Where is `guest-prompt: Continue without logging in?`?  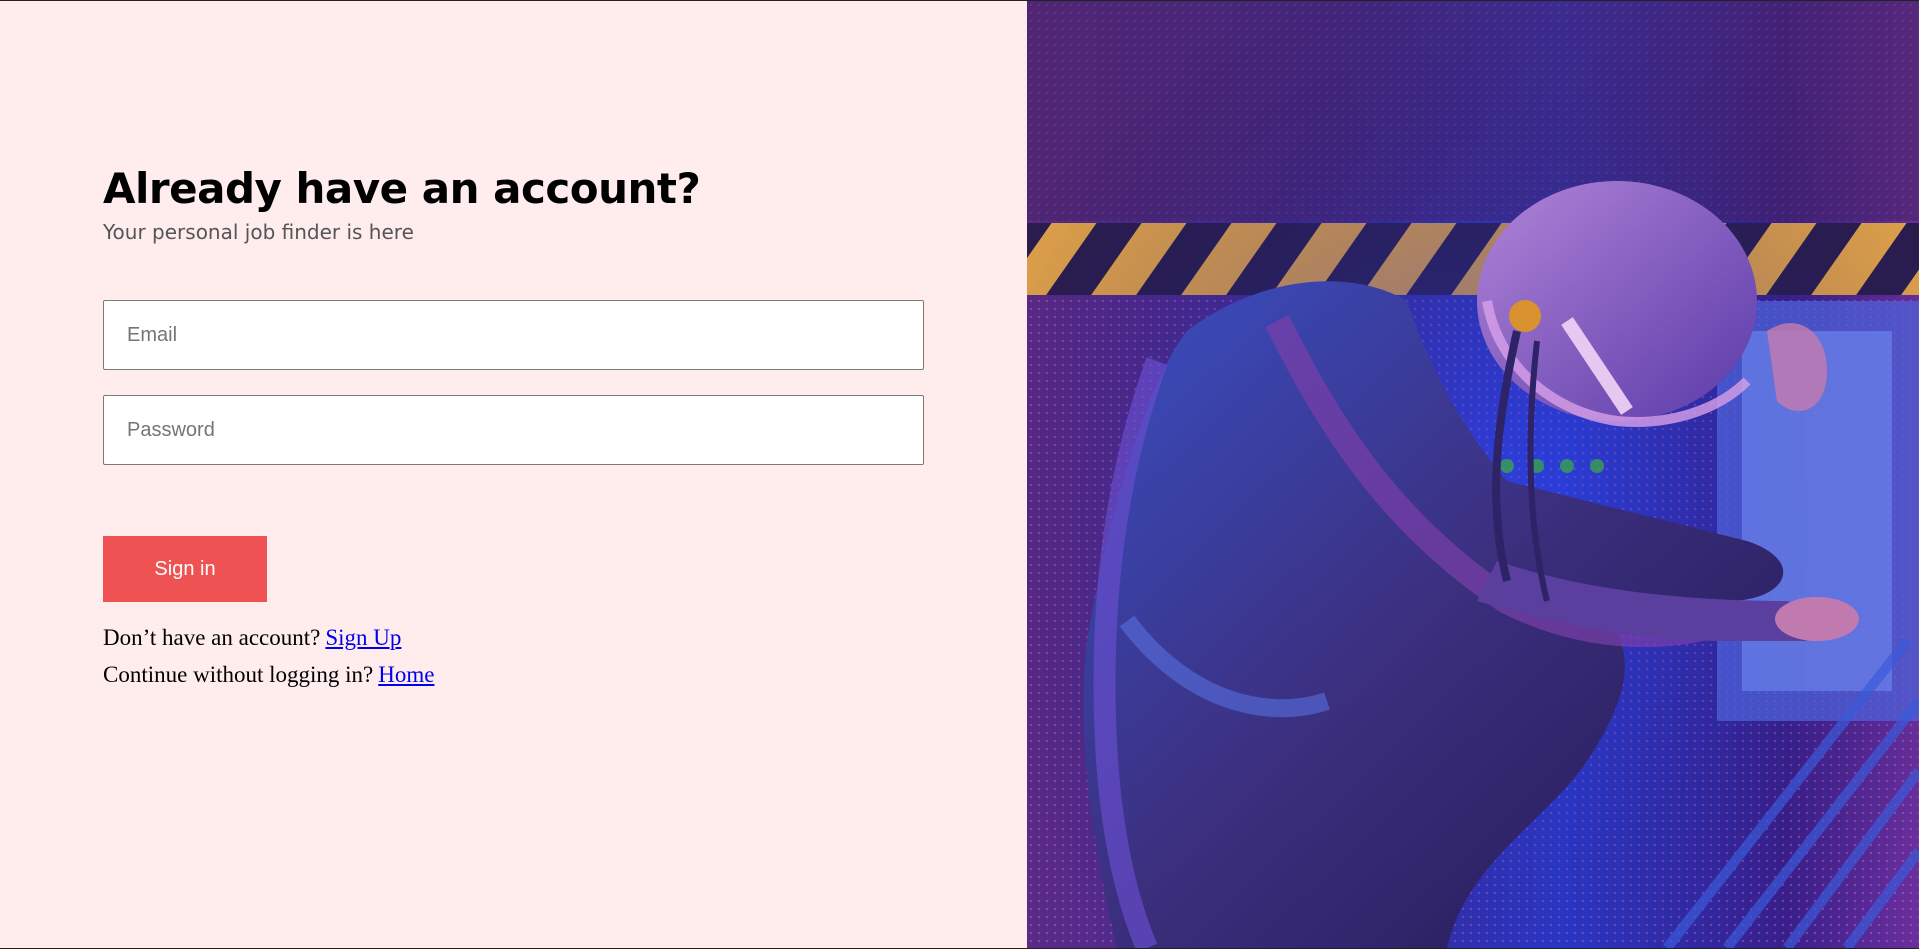
guest-prompt: Continue without logging in? is located at coordinates (238, 674).